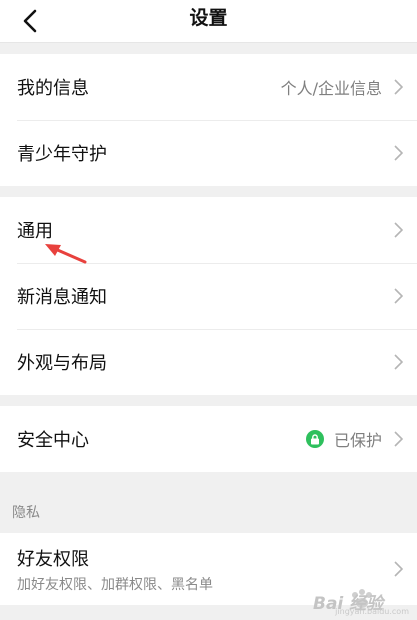 This screenshot has width=417, height=620. Describe the element at coordinates (208, 362) in the screenshot. I see `settings-row-appearance-layout: 外观与布局` at that location.